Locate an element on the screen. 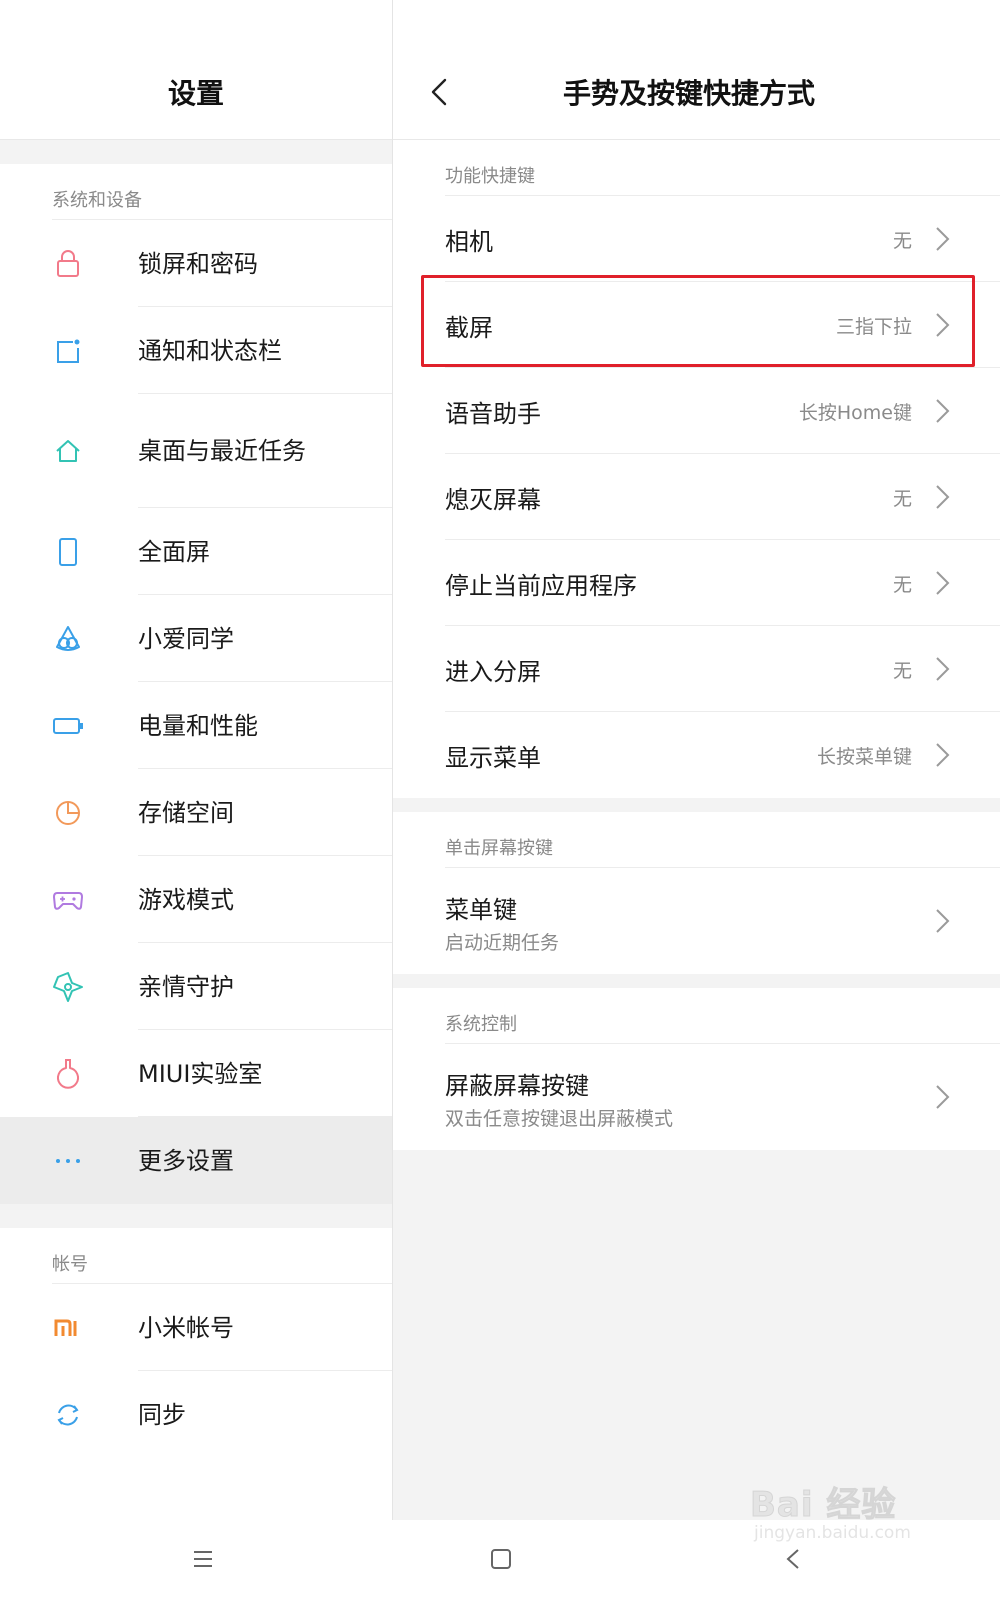 The width and height of the screenshot is (1000, 1600). xiaoai-icon is located at coordinates (68, 639).